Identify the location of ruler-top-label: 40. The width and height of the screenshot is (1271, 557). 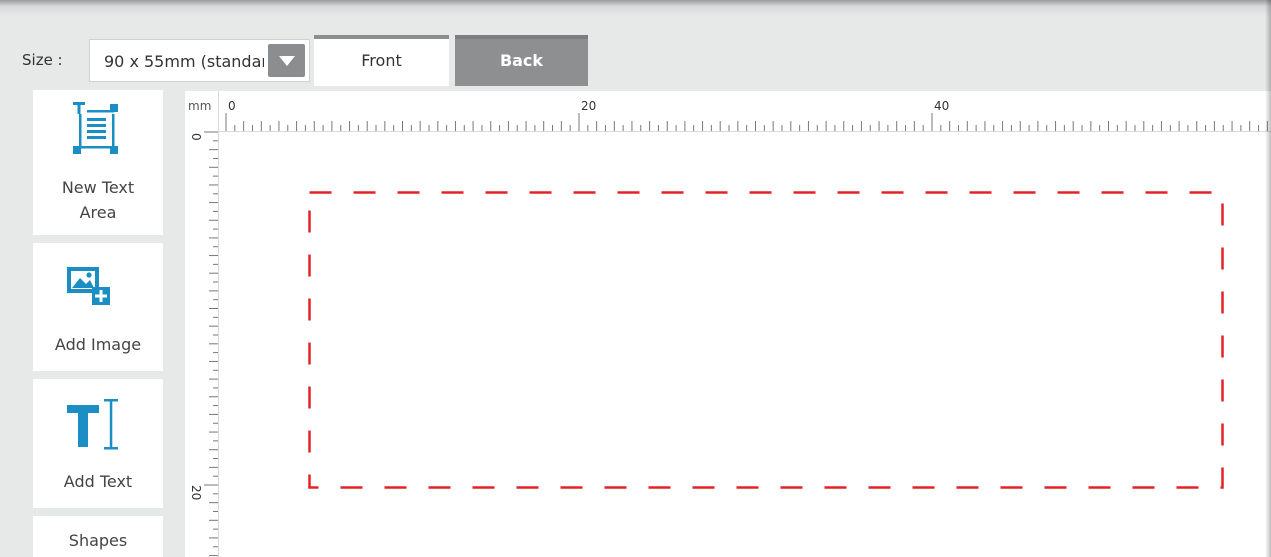
(942, 106).